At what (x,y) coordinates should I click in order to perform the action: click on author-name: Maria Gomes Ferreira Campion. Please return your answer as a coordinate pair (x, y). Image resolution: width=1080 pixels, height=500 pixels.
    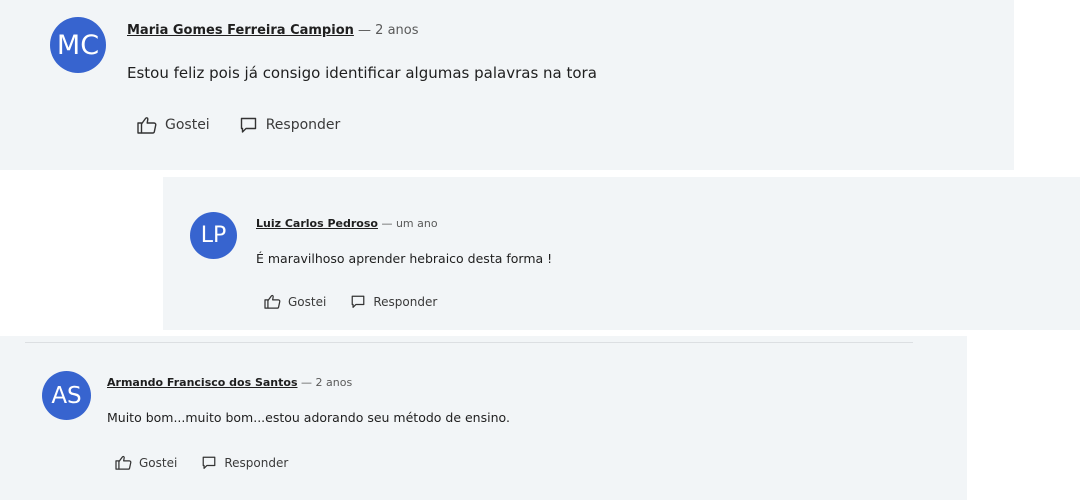
    Looking at the image, I should click on (240, 30).